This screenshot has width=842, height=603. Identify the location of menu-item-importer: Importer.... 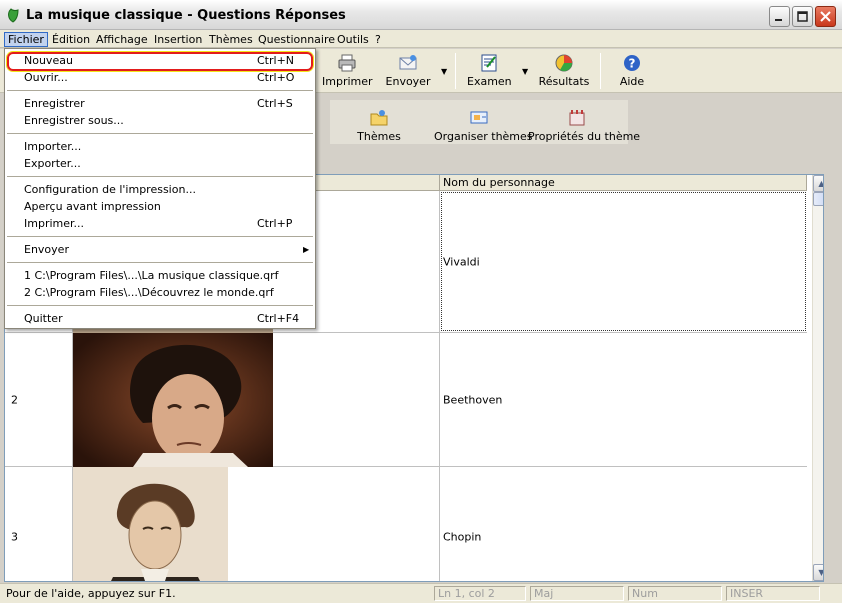
(160, 146).